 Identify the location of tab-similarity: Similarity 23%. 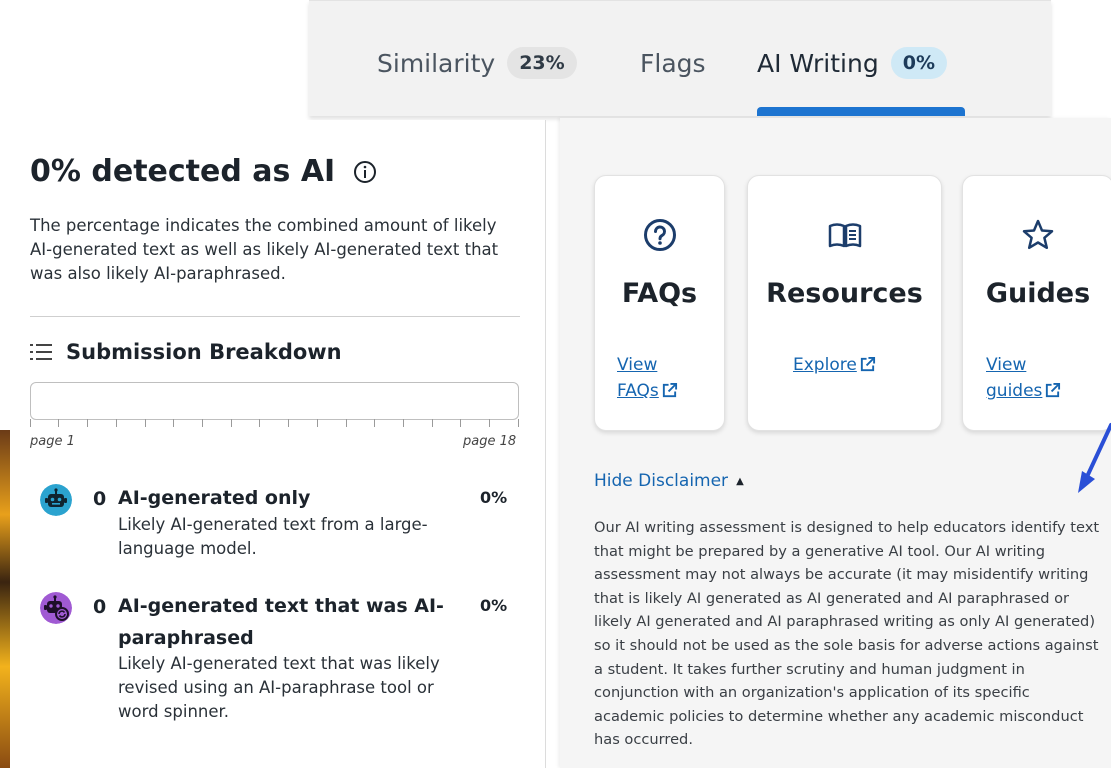
(477, 63).